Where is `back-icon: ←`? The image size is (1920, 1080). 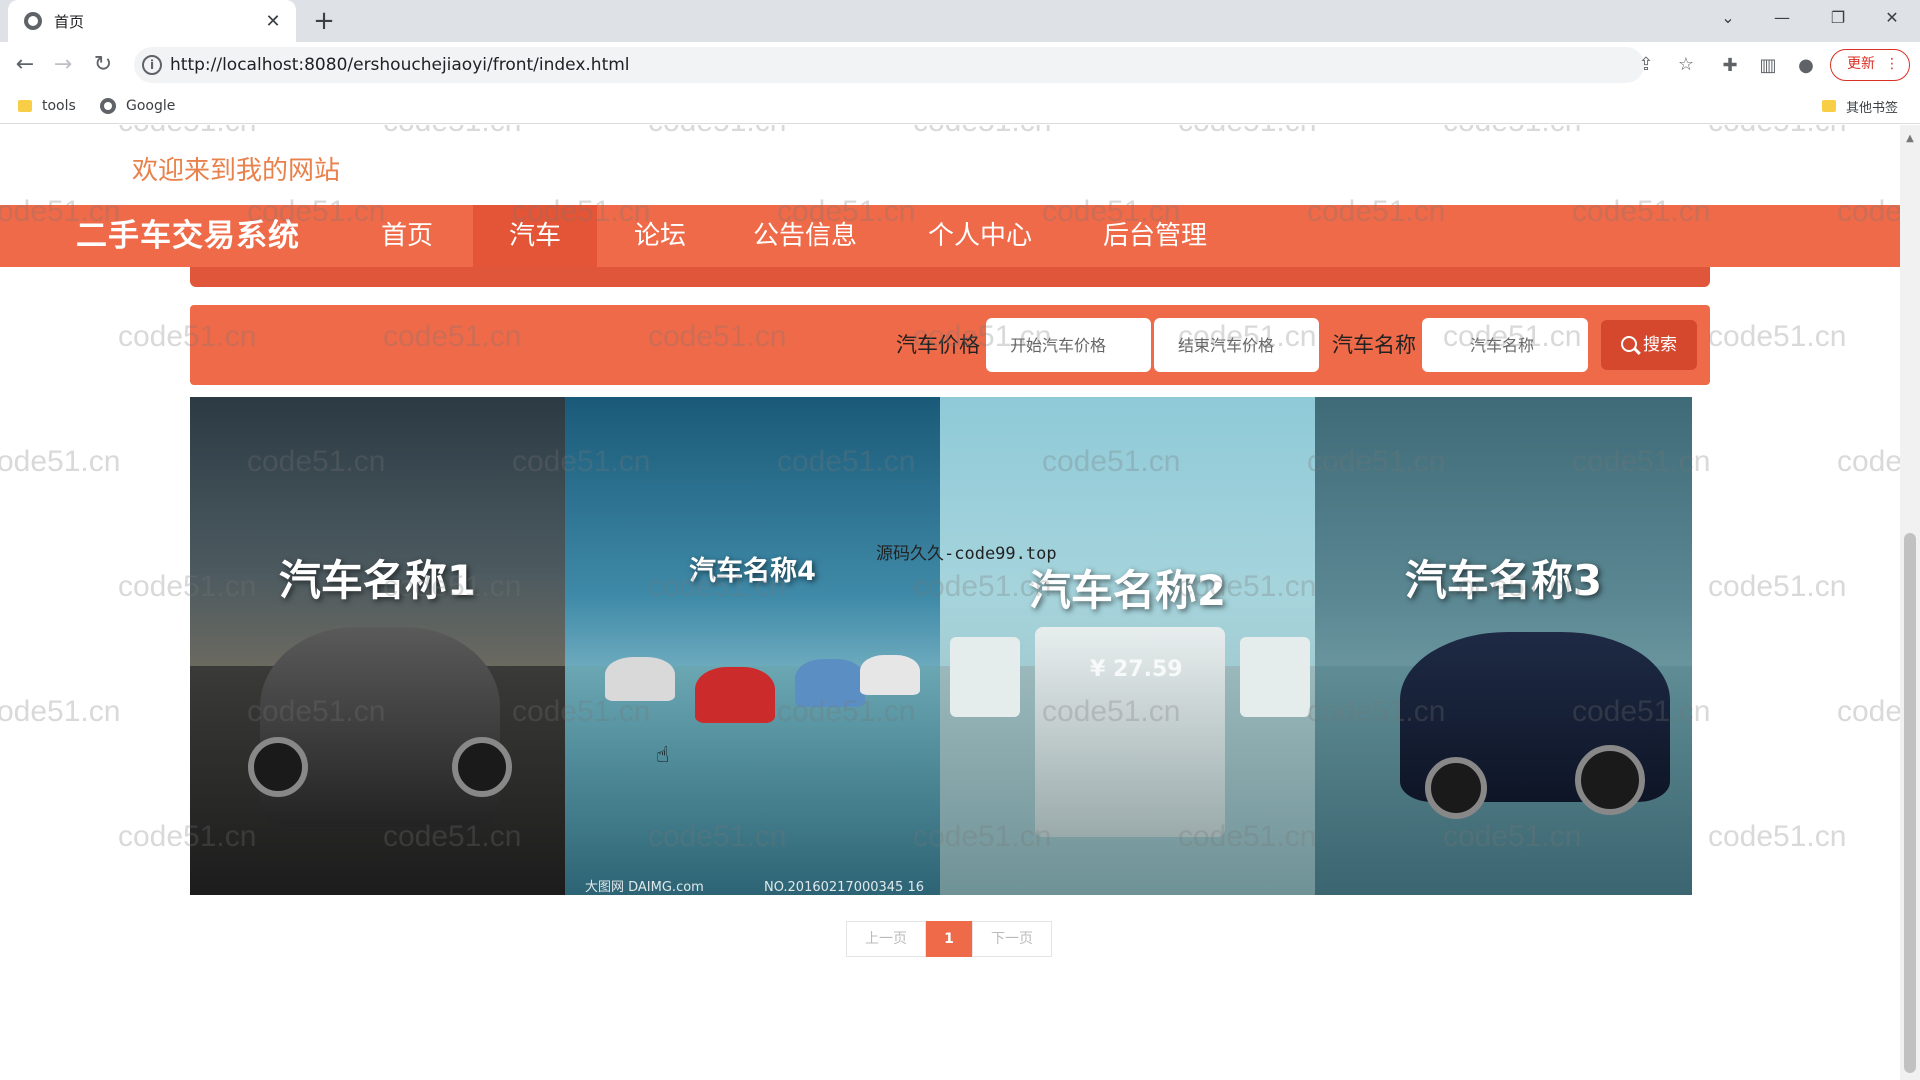 back-icon: ← is located at coordinates (25, 65).